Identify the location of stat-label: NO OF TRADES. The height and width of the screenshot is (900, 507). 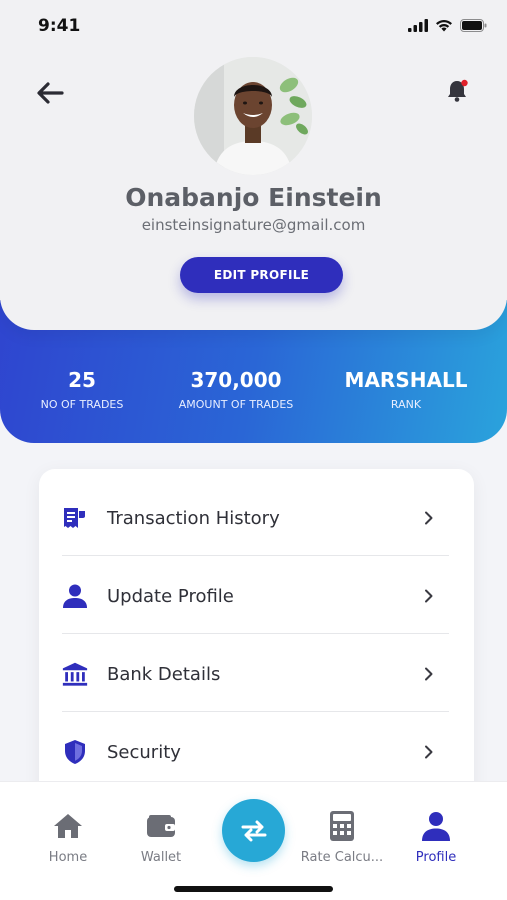
(82, 404).